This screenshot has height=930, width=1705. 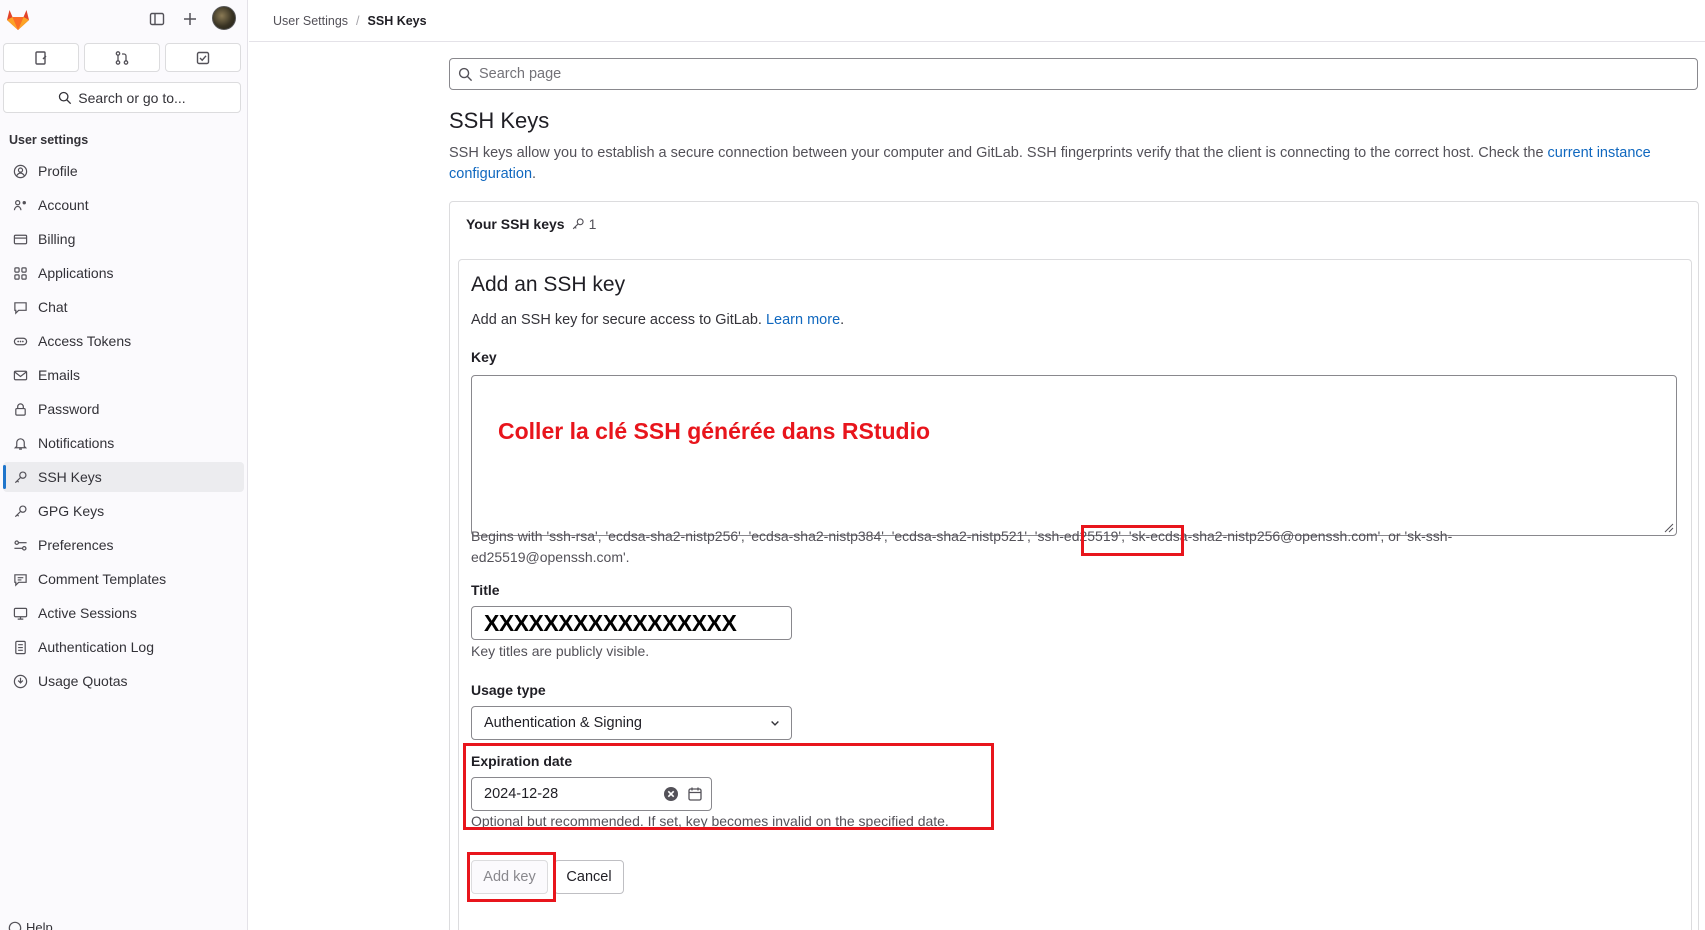 What do you see at coordinates (18, 19) in the screenshot?
I see `gitlab-logo-icon` at bounding box center [18, 19].